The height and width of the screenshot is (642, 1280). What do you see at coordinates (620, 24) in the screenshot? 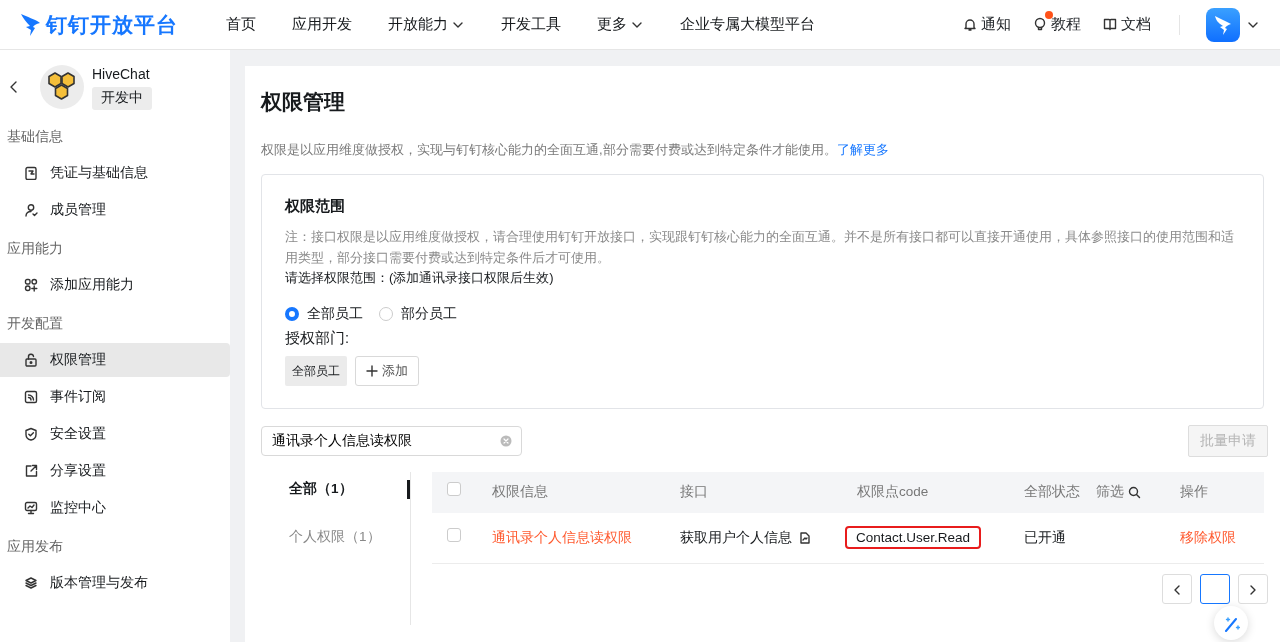
I see `nav-link: 更多` at bounding box center [620, 24].